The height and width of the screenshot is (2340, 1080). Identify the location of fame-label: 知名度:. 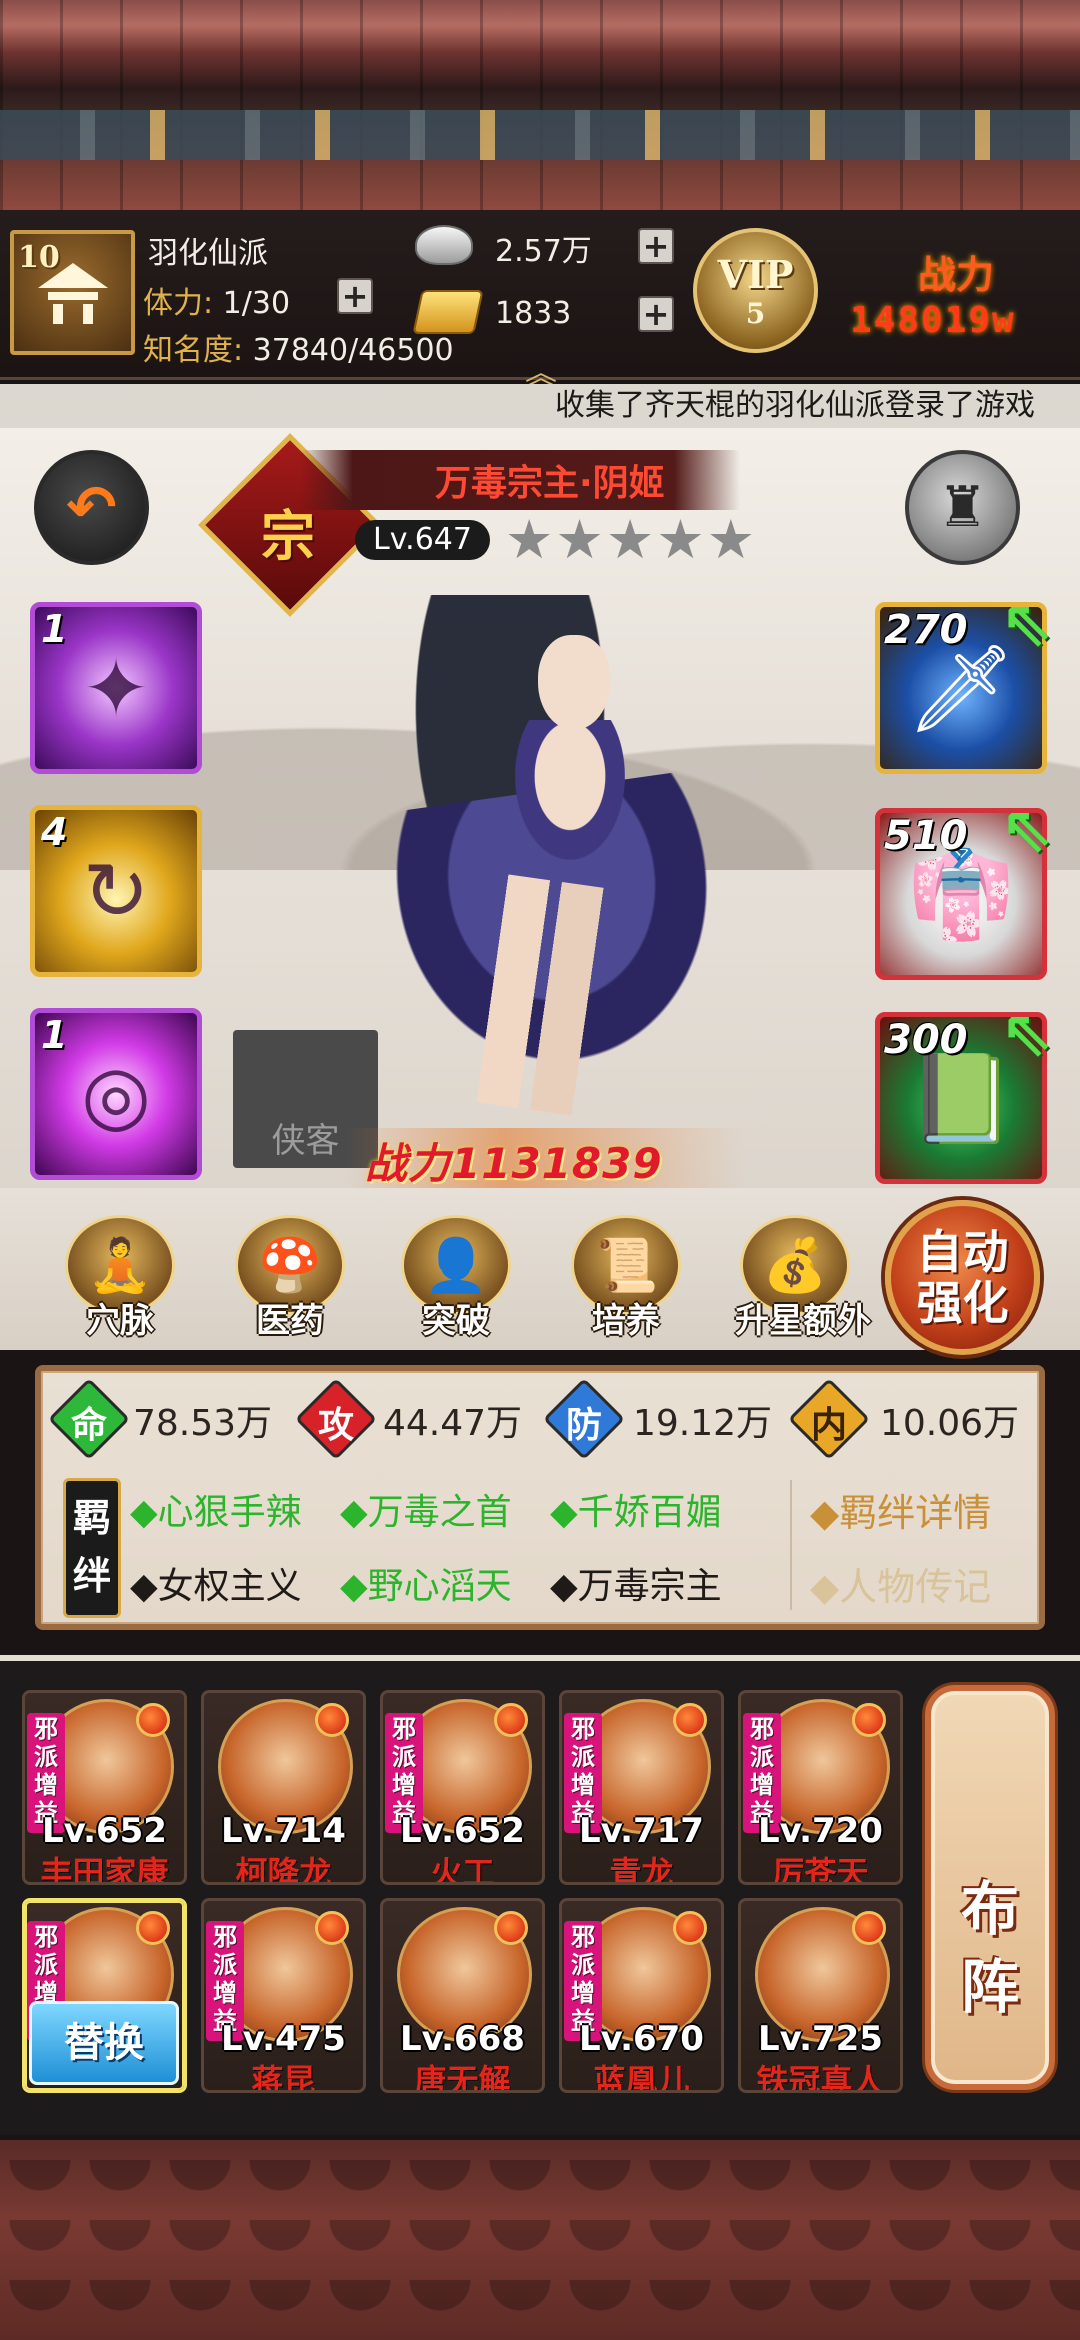
(193, 350).